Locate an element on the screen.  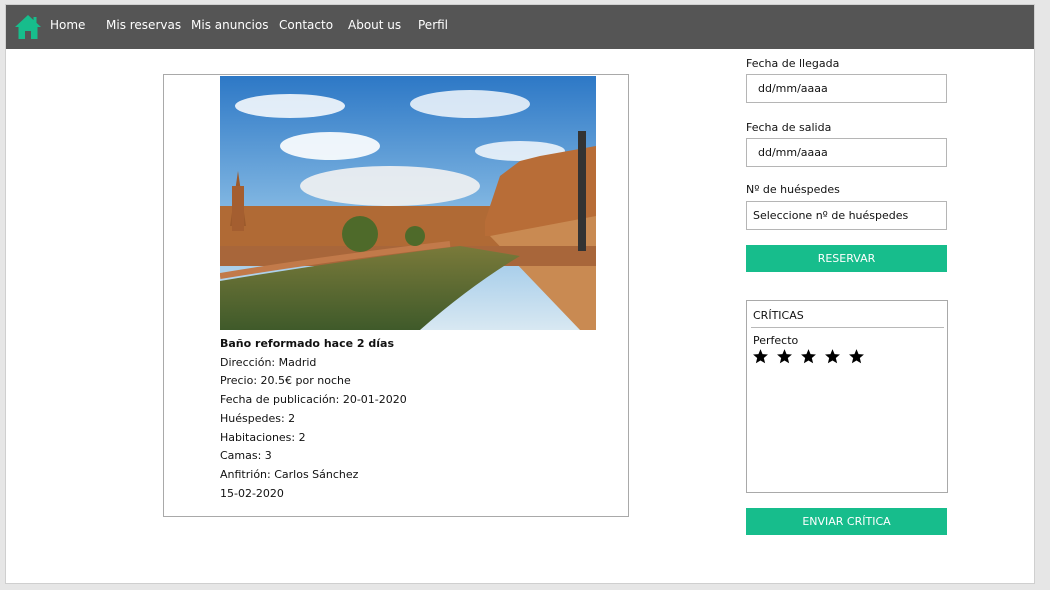
departure-date-placeholder: dd/mm/aaaa is located at coordinates (793, 152).